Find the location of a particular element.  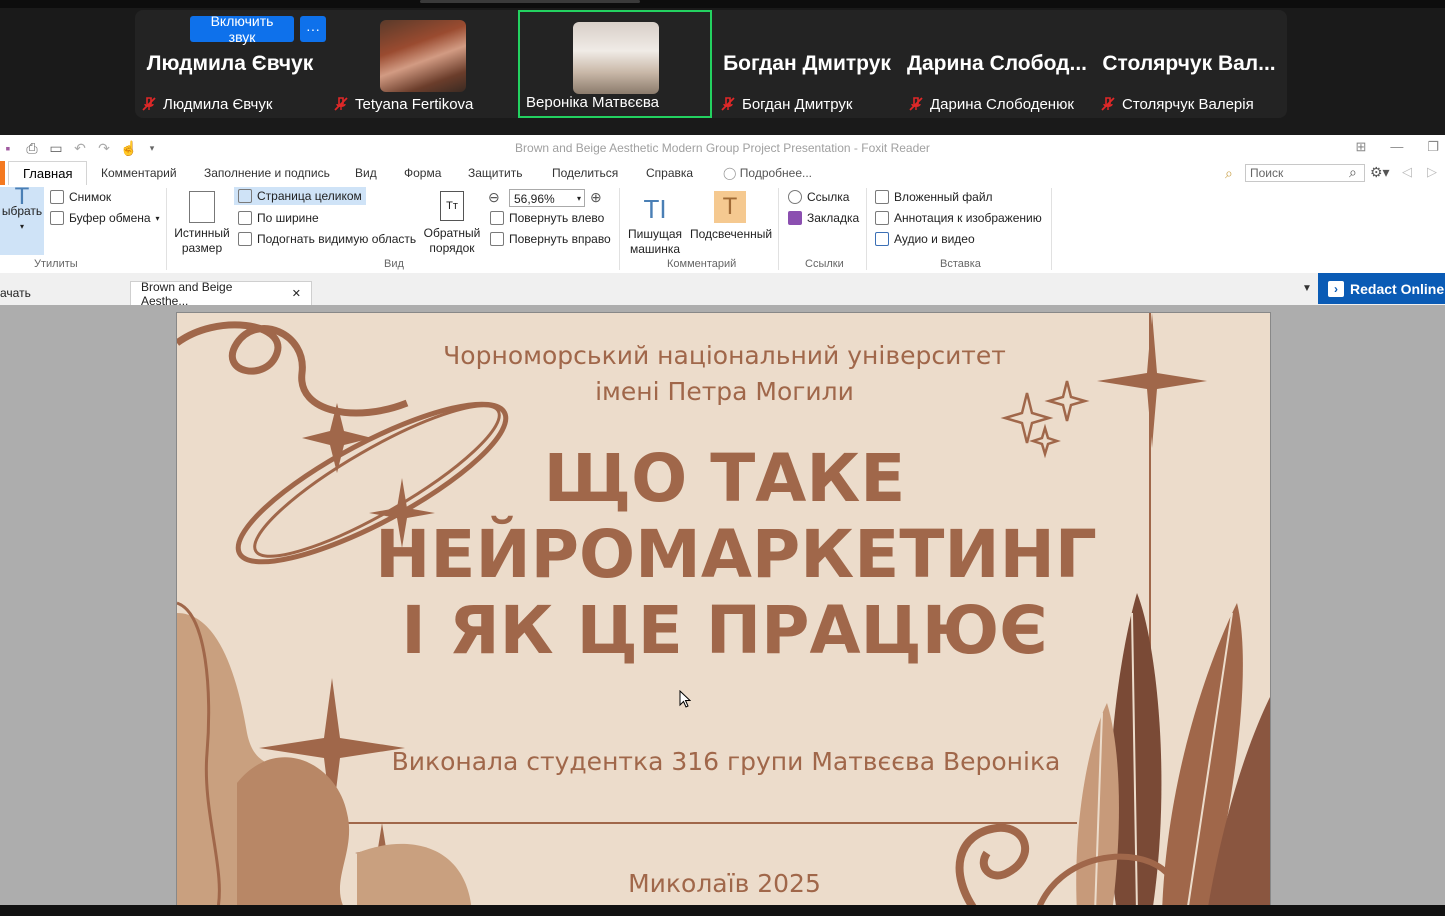

participant-tile-active: Вероніка Матвєєва is located at coordinates (615, 64).